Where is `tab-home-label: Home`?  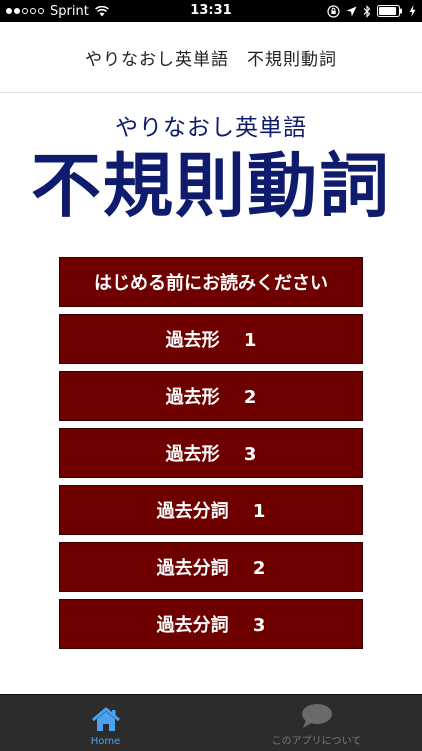 tab-home-label: Home is located at coordinates (105, 741).